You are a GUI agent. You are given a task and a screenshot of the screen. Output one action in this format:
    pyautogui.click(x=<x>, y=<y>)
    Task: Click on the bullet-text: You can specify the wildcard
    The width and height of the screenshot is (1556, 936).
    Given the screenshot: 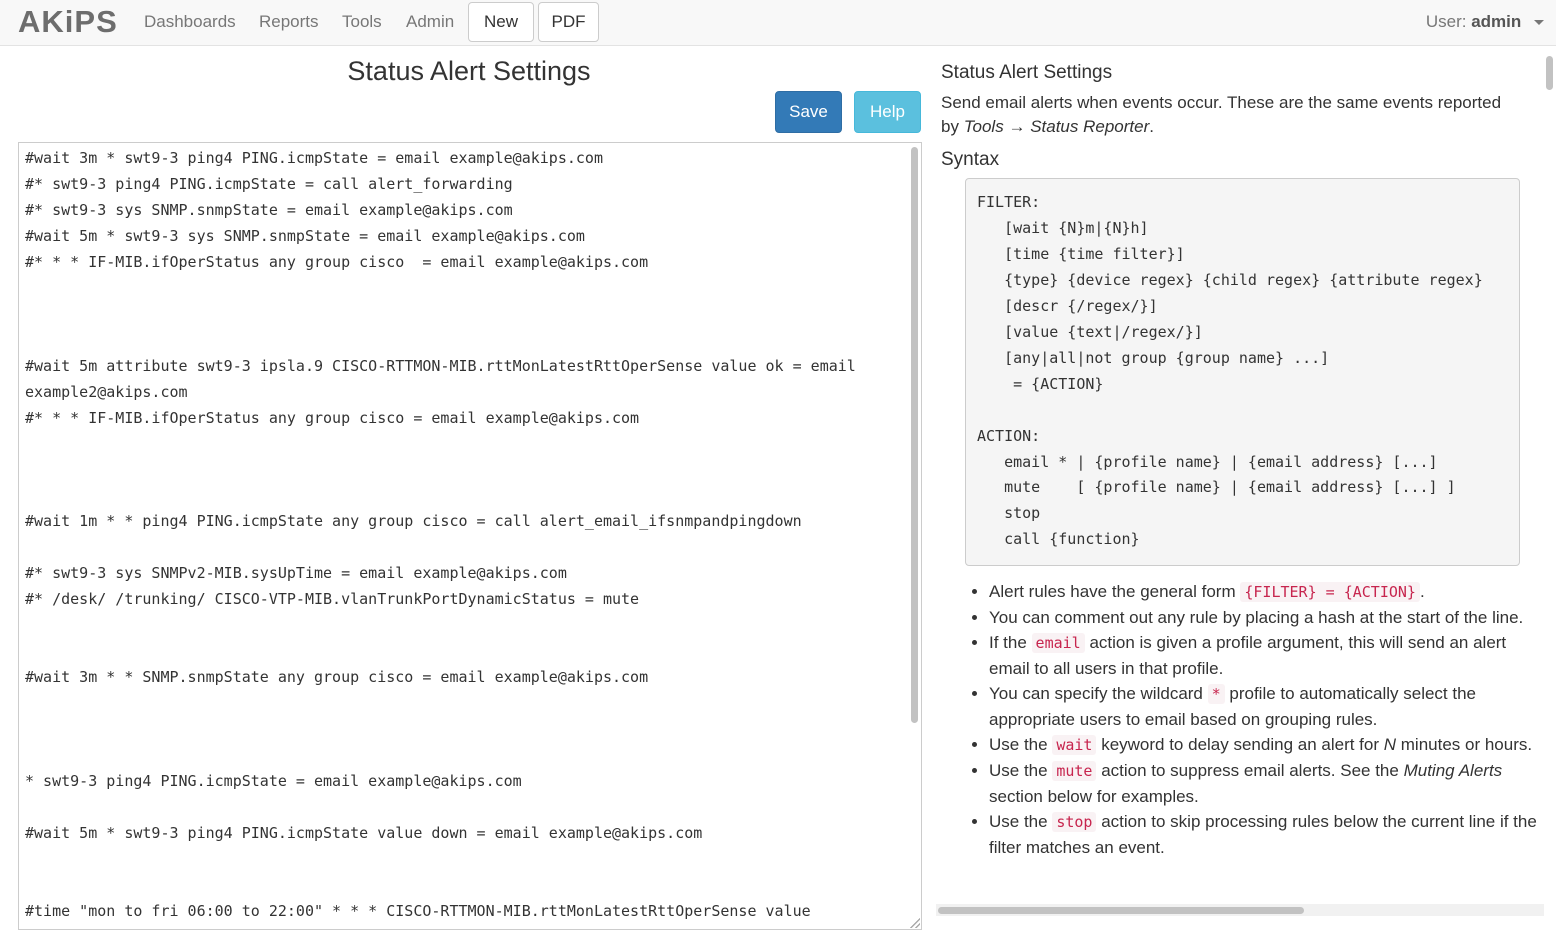 What is the action you would take?
    pyautogui.click(x=1096, y=693)
    